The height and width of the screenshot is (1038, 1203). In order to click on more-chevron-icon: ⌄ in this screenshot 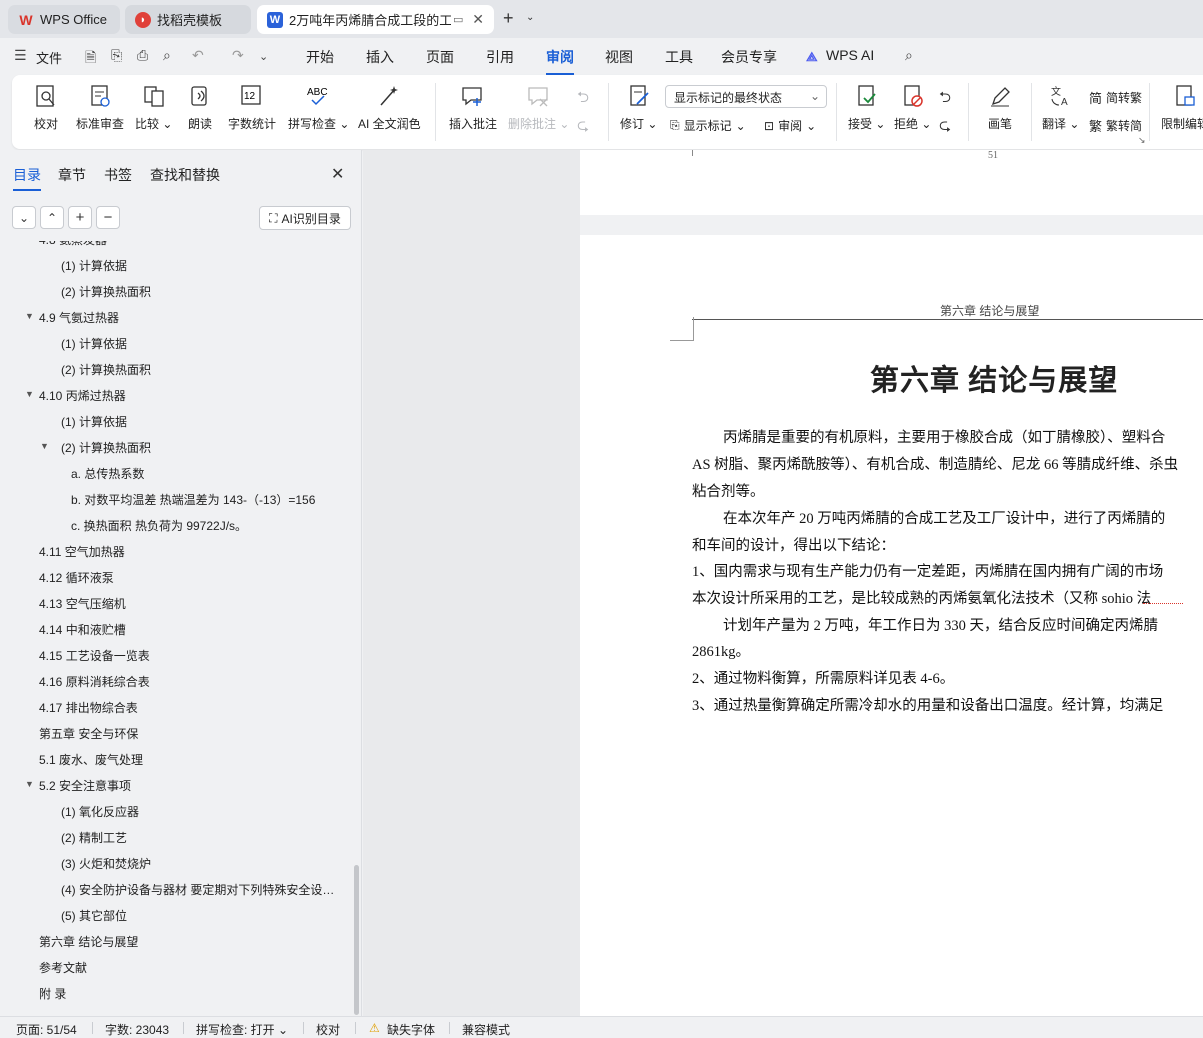, I will do `click(263, 56)`.